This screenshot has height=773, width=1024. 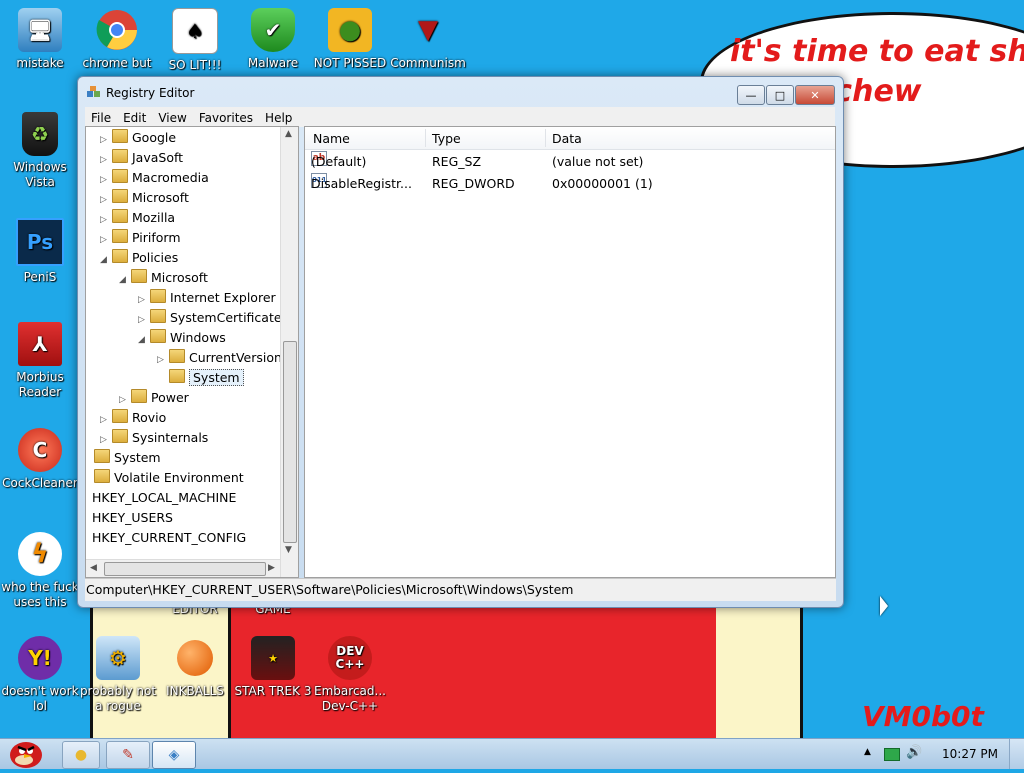 What do you see at coordinates (288, 134) in the screenshot?
I see `scroll-up-arrow-icon: ▲` at bounding box center [288, 134].